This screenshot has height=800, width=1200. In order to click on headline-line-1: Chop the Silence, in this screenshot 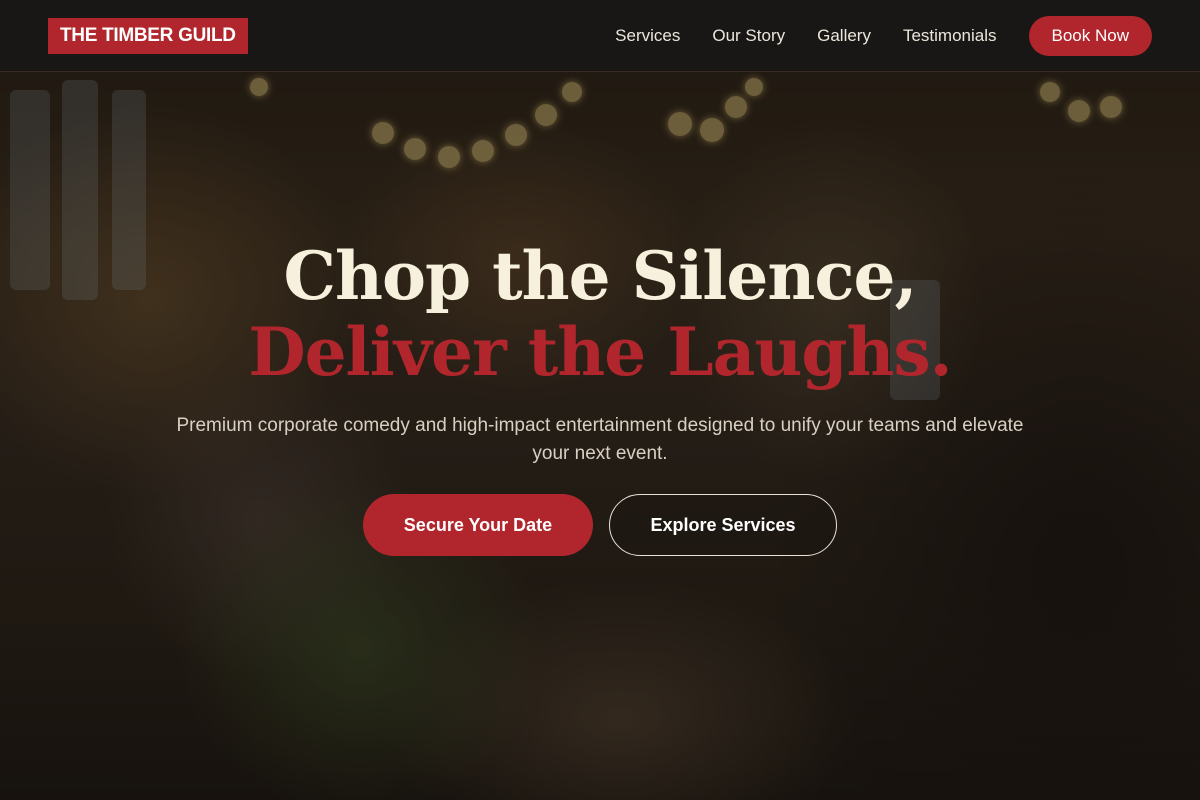, I will do `click(600, 276)`.